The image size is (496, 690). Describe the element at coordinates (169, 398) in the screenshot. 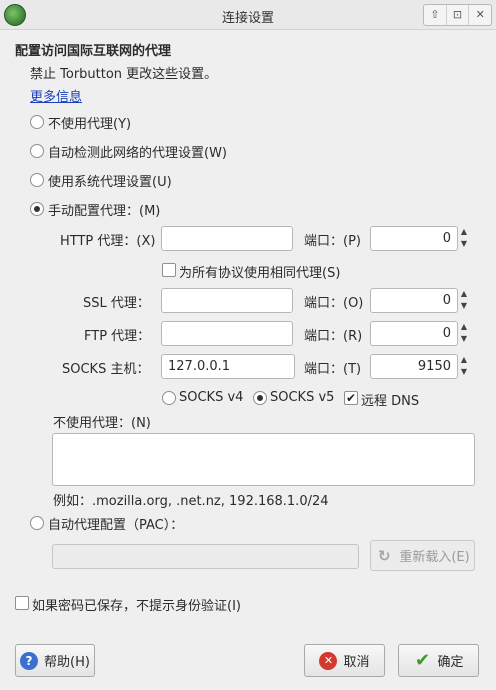

I see `radio-socks-v4` at that location.